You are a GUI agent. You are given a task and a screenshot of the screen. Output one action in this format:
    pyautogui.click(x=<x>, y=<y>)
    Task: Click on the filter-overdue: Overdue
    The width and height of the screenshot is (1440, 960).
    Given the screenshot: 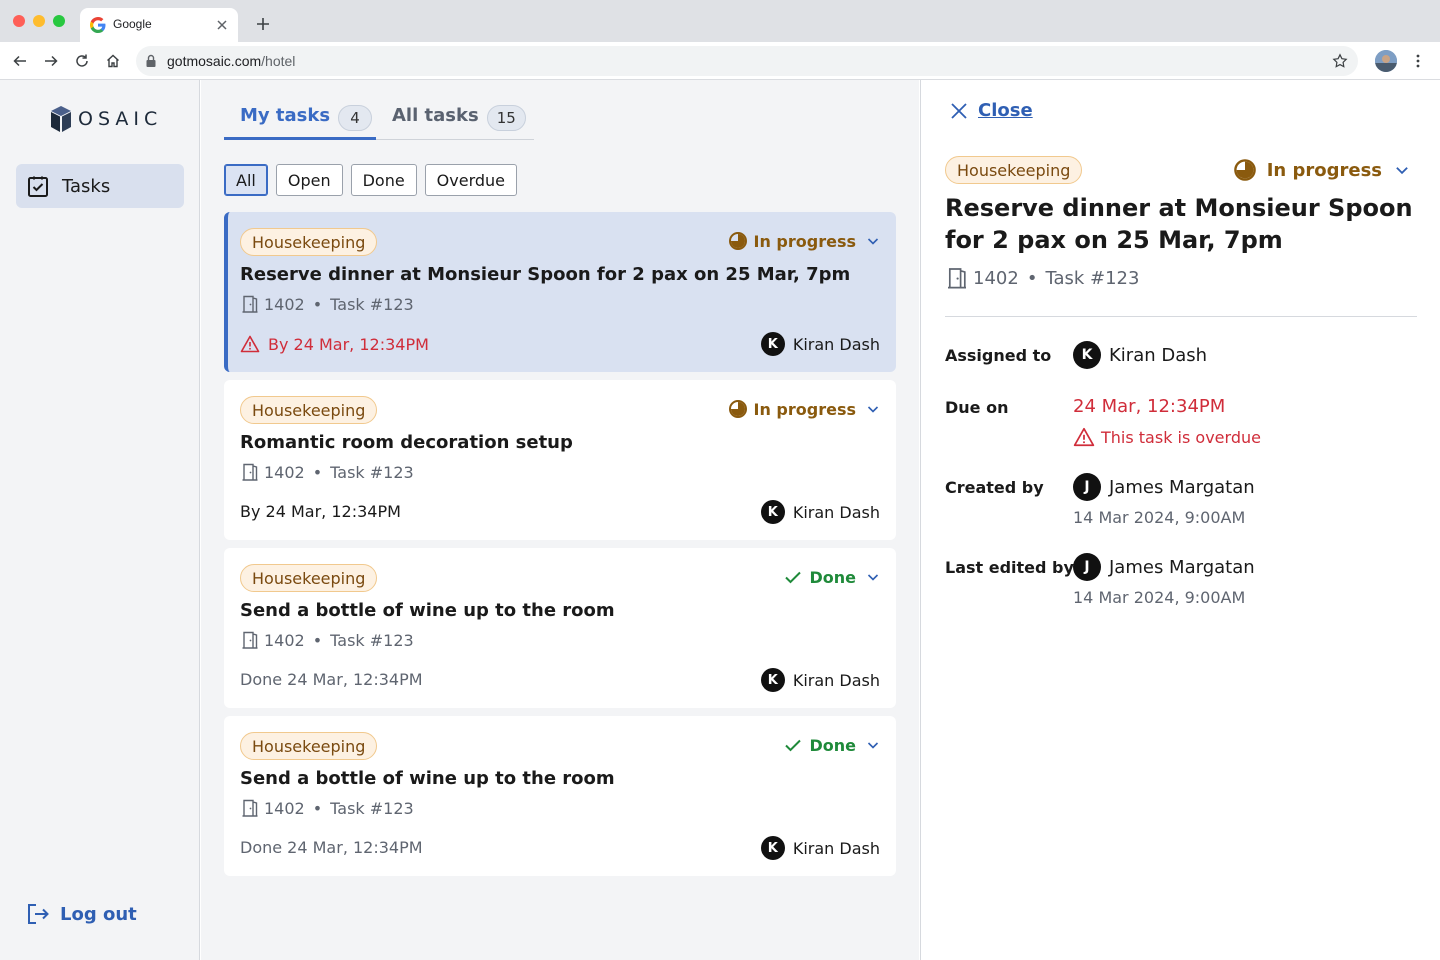 What is the action you would take?
    pyautogui.click(x=471, y=180)
    